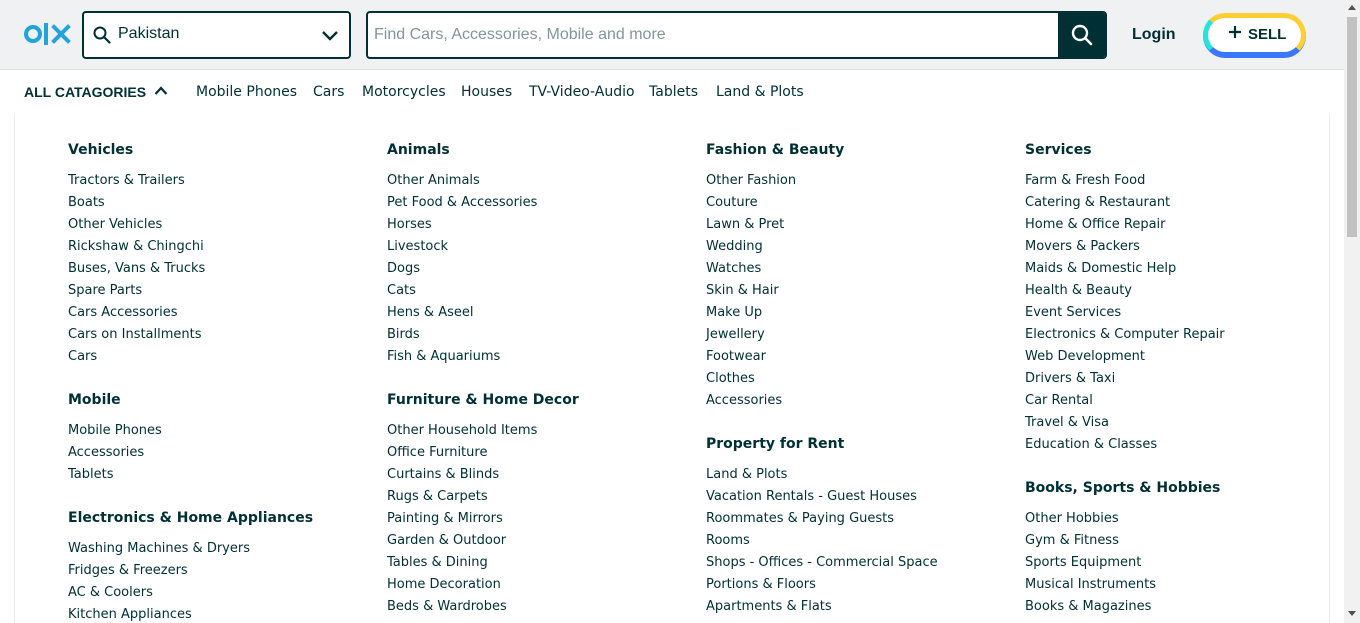  Describe the element at coordinates (190, 400) in the screenshot. I see `group-title: Mobile` at that location.